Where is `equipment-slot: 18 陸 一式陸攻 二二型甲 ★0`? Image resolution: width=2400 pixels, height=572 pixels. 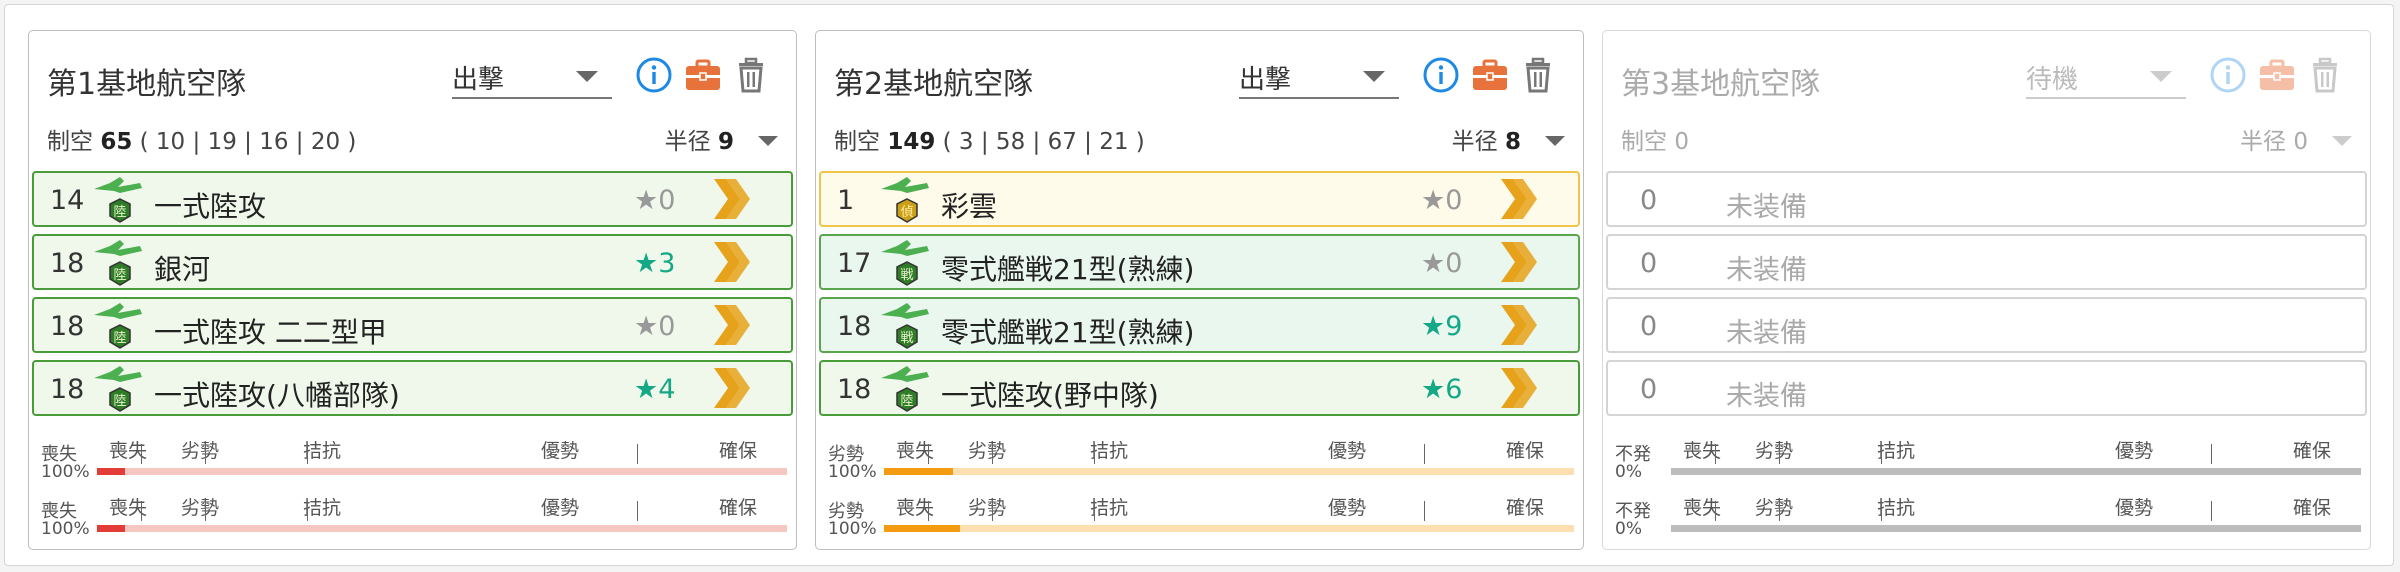
equipment-slot: 18 陸 一式陸攻 二二型甲 ★0 is located at coordinates (412, 325).